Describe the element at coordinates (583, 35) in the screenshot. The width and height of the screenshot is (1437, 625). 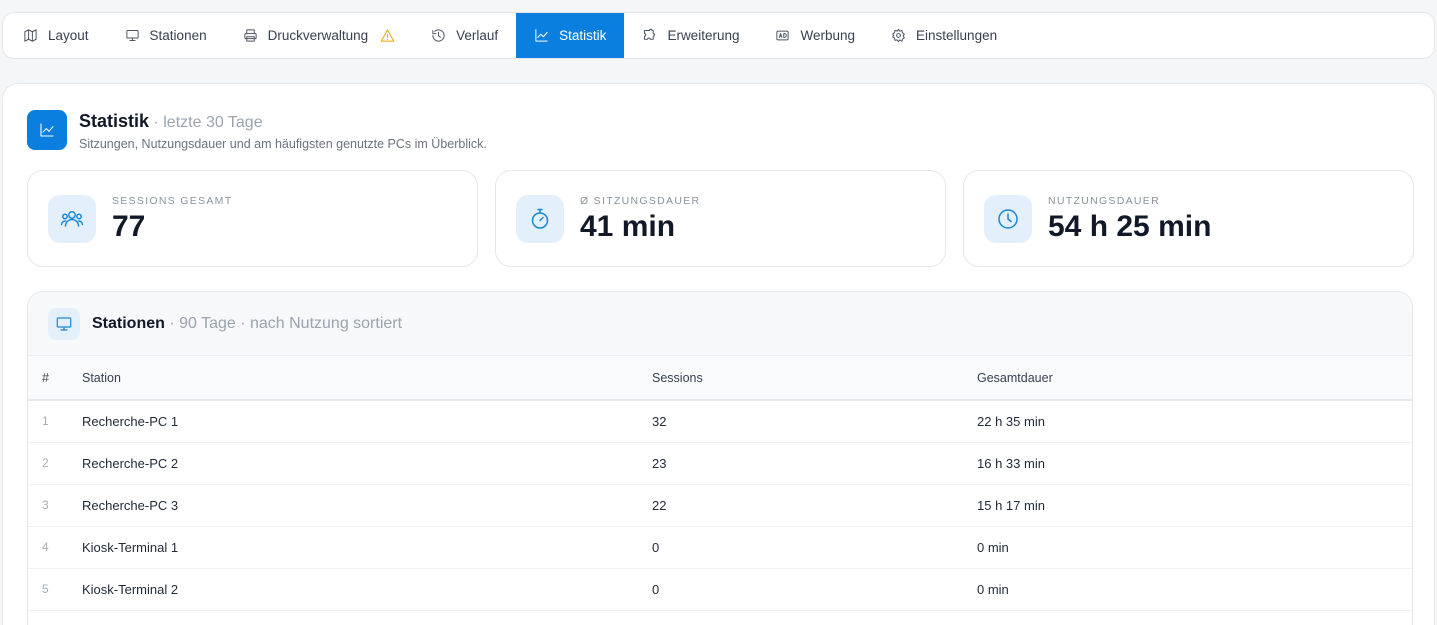
I see `tab-label: Statistik` at that location.